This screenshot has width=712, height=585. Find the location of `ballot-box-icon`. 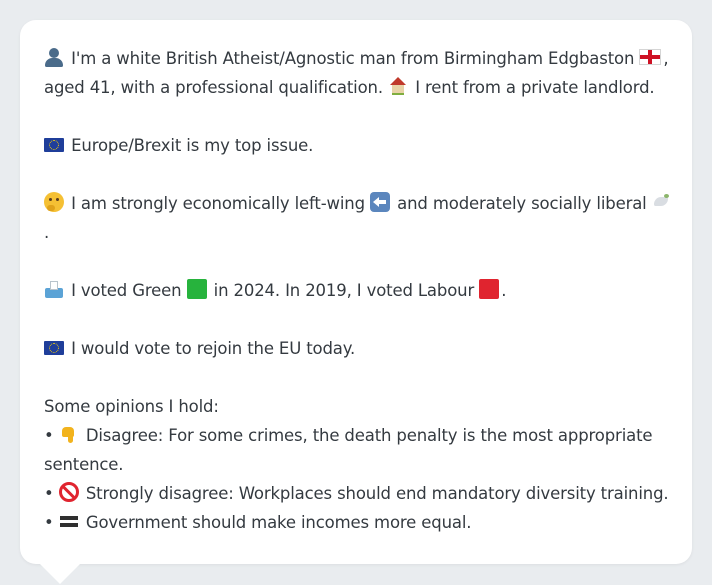

ballot-box-icon is located at coordinates (54, 289).